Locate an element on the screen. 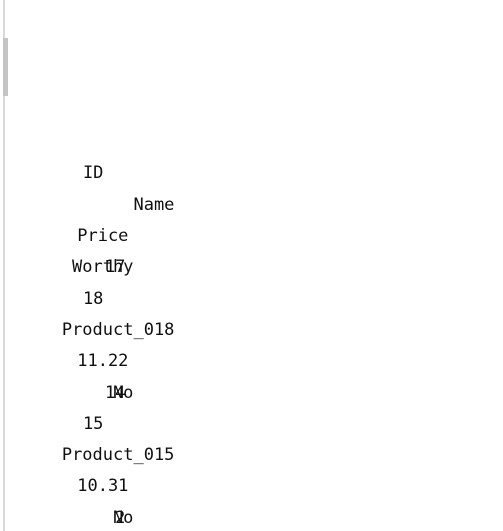 Image resolution: width=503 pixels, height=531 pixels. cell-index: 17 is located at coordinates (115, 267).